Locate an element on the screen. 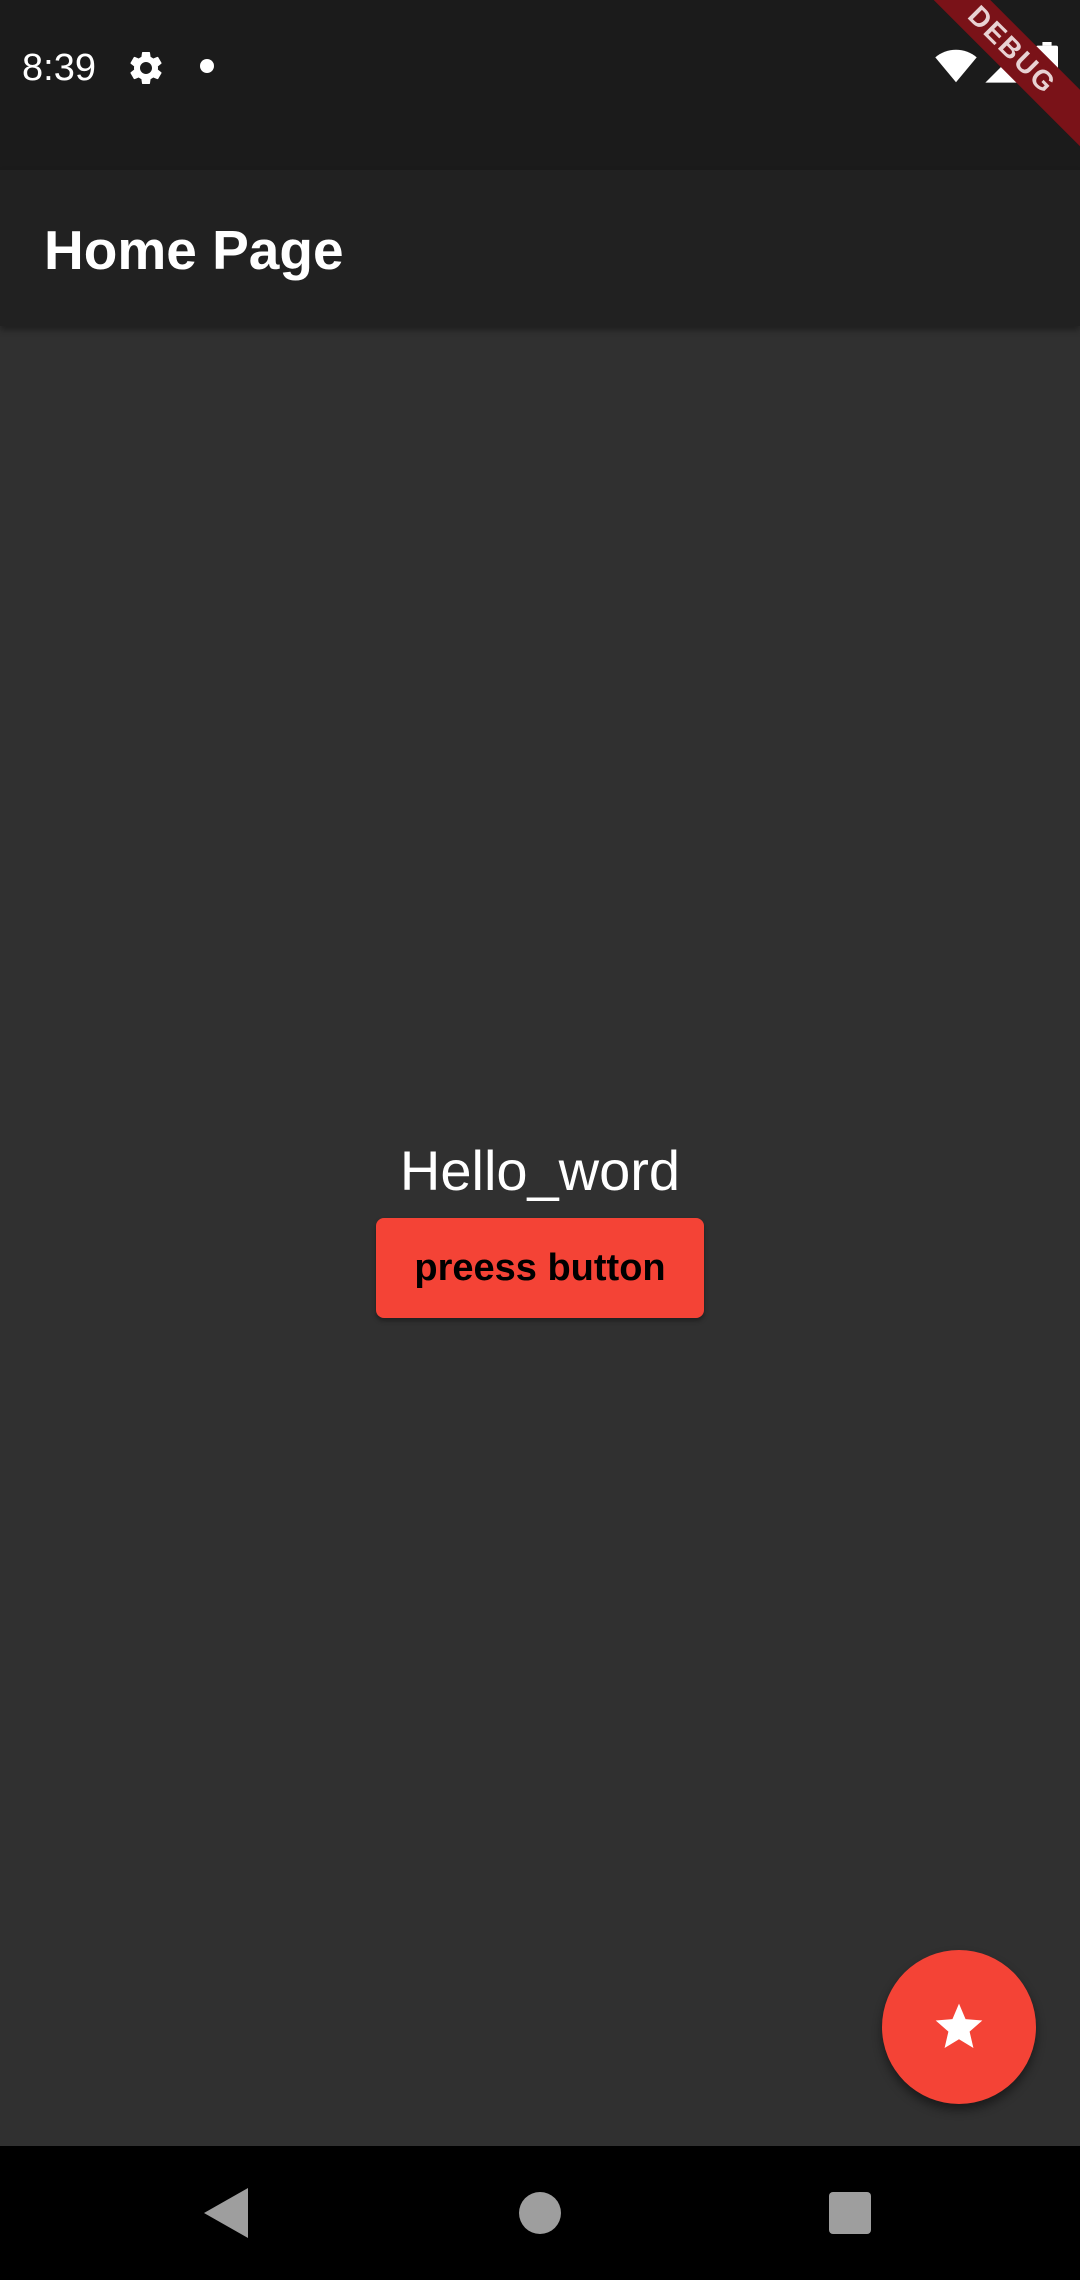 This screenshot has height=2280, width=1080. status-bar: 8:39 is located at coordinates (540, 85).